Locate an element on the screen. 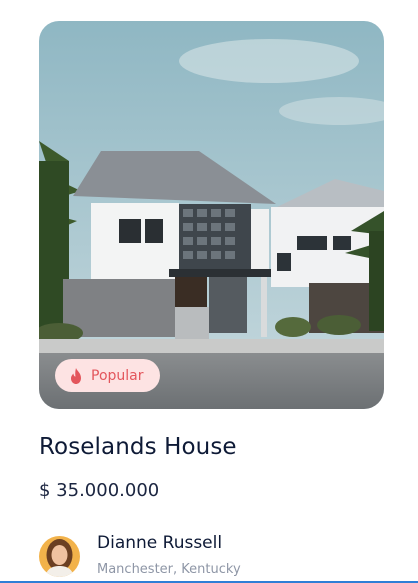 The height and width of the screenshot is (583, 418). agent-name: Dianne Russell is located at coordinates (159, 543).